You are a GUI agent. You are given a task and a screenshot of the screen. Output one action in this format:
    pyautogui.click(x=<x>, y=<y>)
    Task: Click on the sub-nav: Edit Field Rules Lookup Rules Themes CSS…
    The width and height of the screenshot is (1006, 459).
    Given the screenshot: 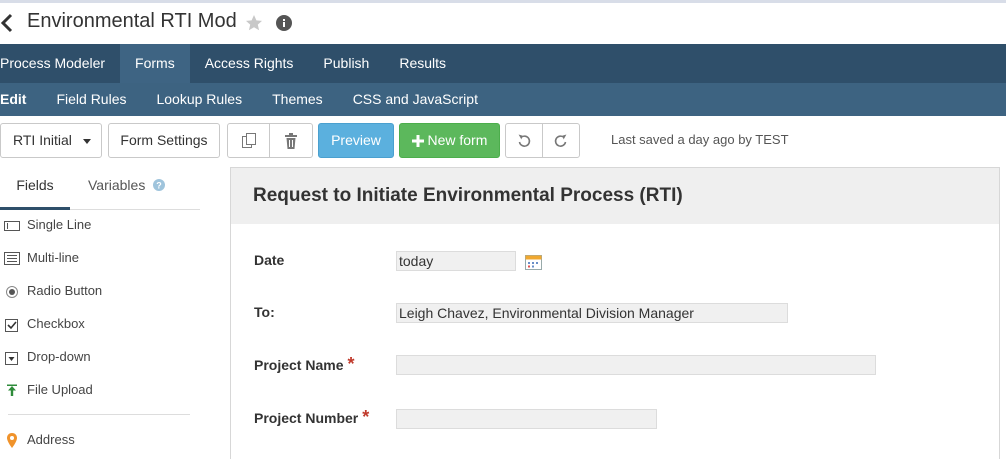 What is the action you would take?
    pyautogui.click(x=503, y=99)
    